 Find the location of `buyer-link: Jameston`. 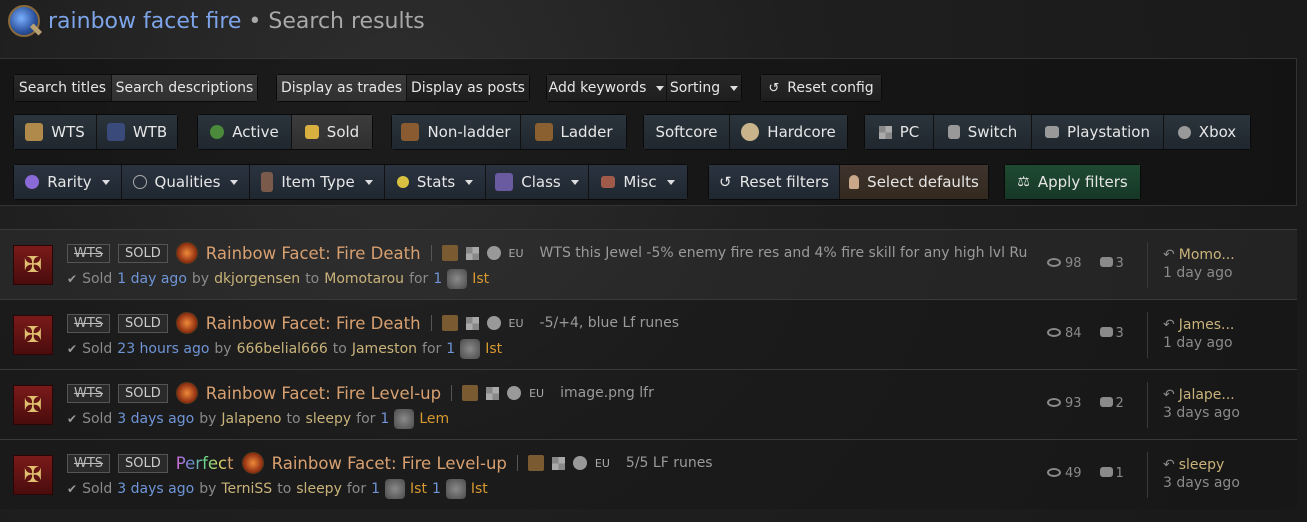

buyer-link: Jameston is located at coordinates (384, 349).